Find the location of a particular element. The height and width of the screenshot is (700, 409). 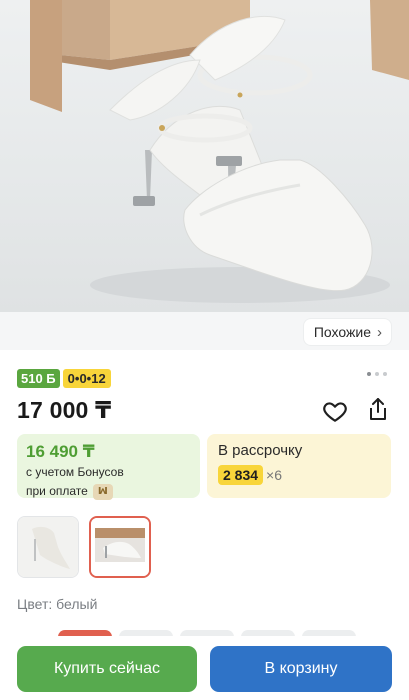

installment-multiplier: ×6 is located at coordinates (274, 475).